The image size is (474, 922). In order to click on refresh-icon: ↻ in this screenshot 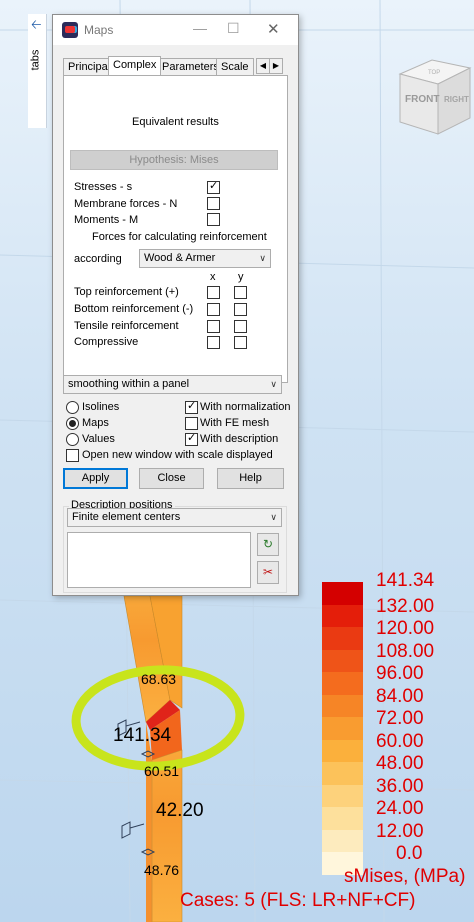, I will do `click(268, 544)`.